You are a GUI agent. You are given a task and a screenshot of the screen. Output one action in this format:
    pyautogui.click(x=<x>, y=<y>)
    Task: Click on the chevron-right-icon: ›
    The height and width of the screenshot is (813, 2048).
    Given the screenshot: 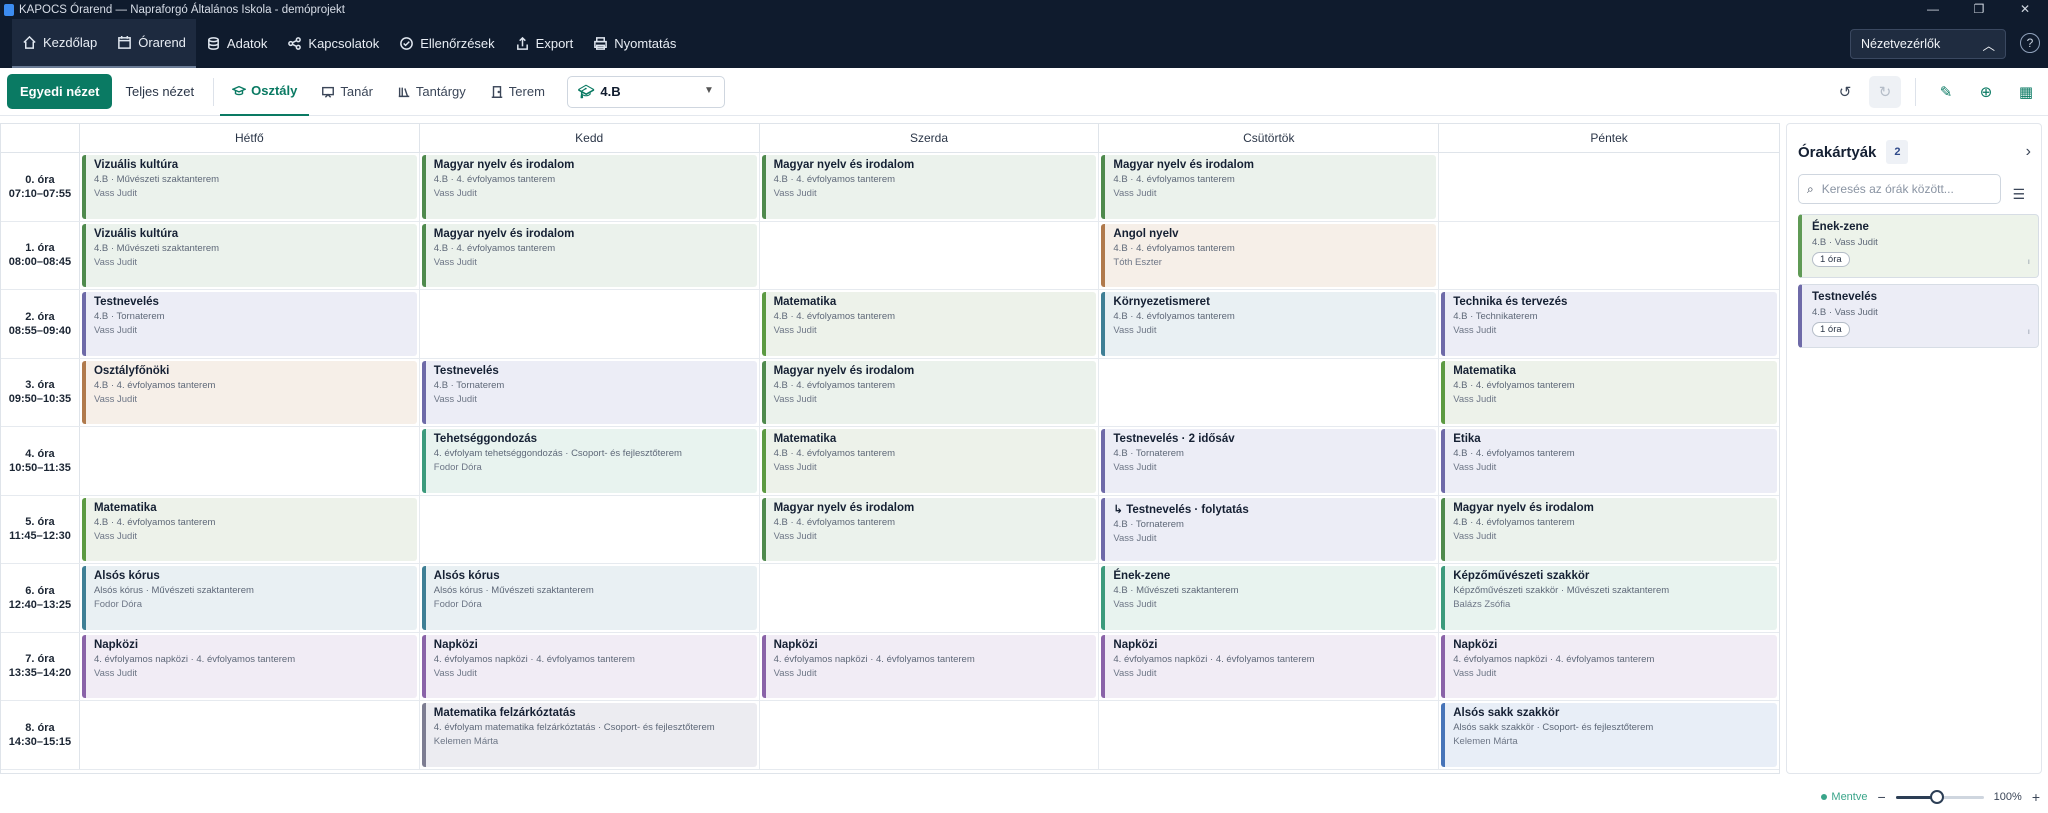 What is the action you would take?
    pyautogui.click(x=2028, y=152)
    